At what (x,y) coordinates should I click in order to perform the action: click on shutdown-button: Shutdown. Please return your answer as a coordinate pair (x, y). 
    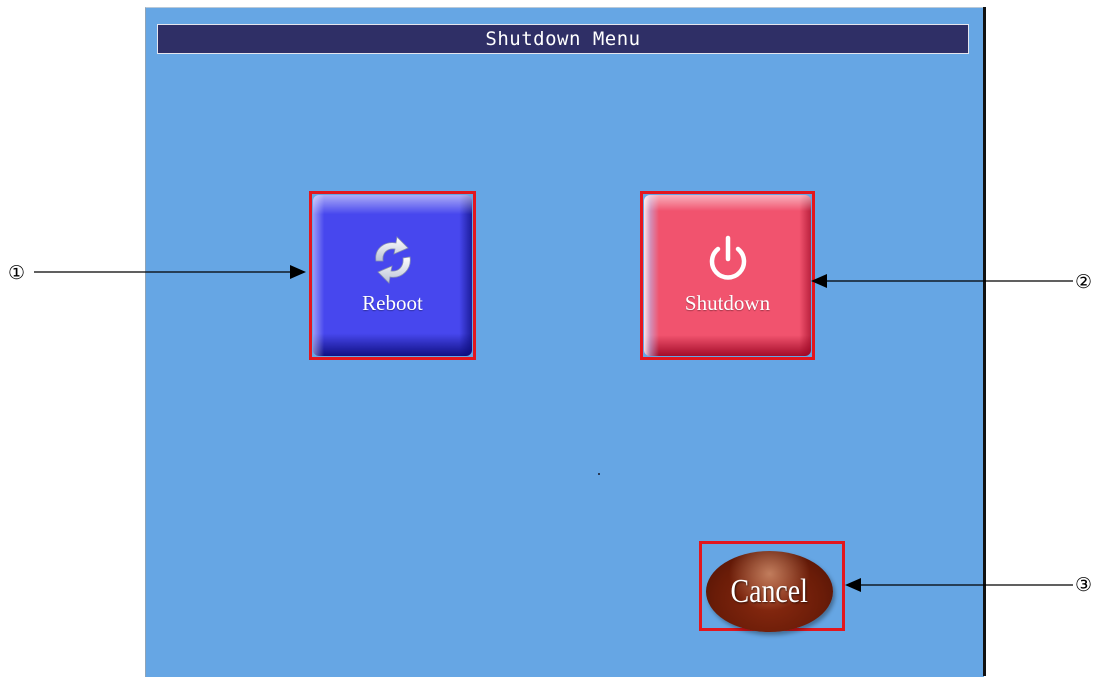
    Looking at the image, I should click on (727, 275).